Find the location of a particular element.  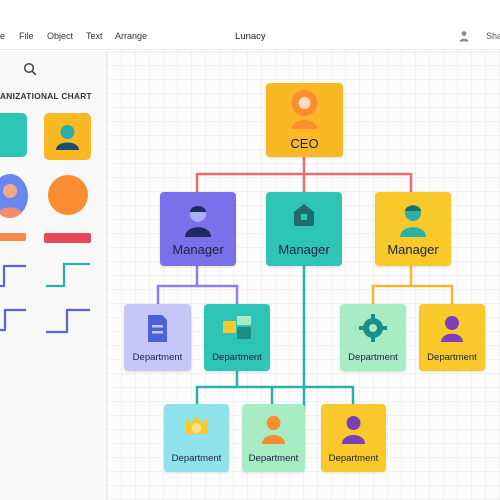

department-node-1: Department is located at coordinates (157, 337).